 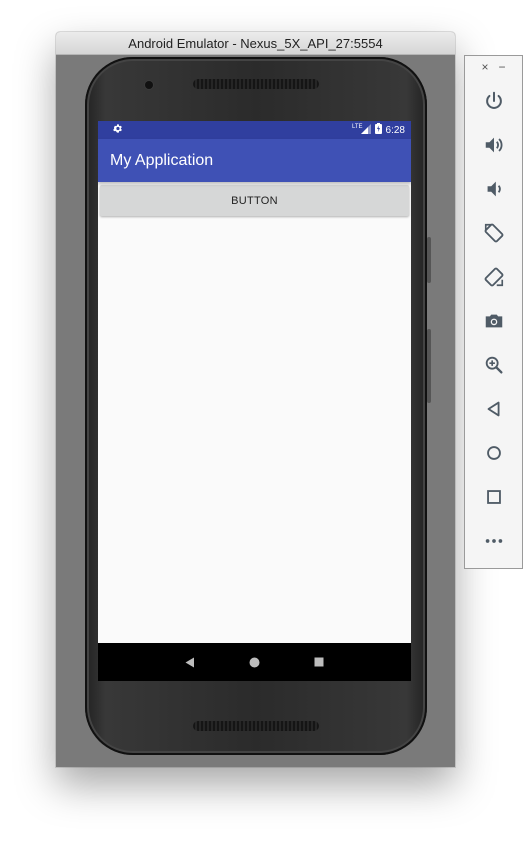 What do you see at coordinates (429, 260) in the screenshot?
I see `phone-power-side-button` at bounding box center [429, 260].